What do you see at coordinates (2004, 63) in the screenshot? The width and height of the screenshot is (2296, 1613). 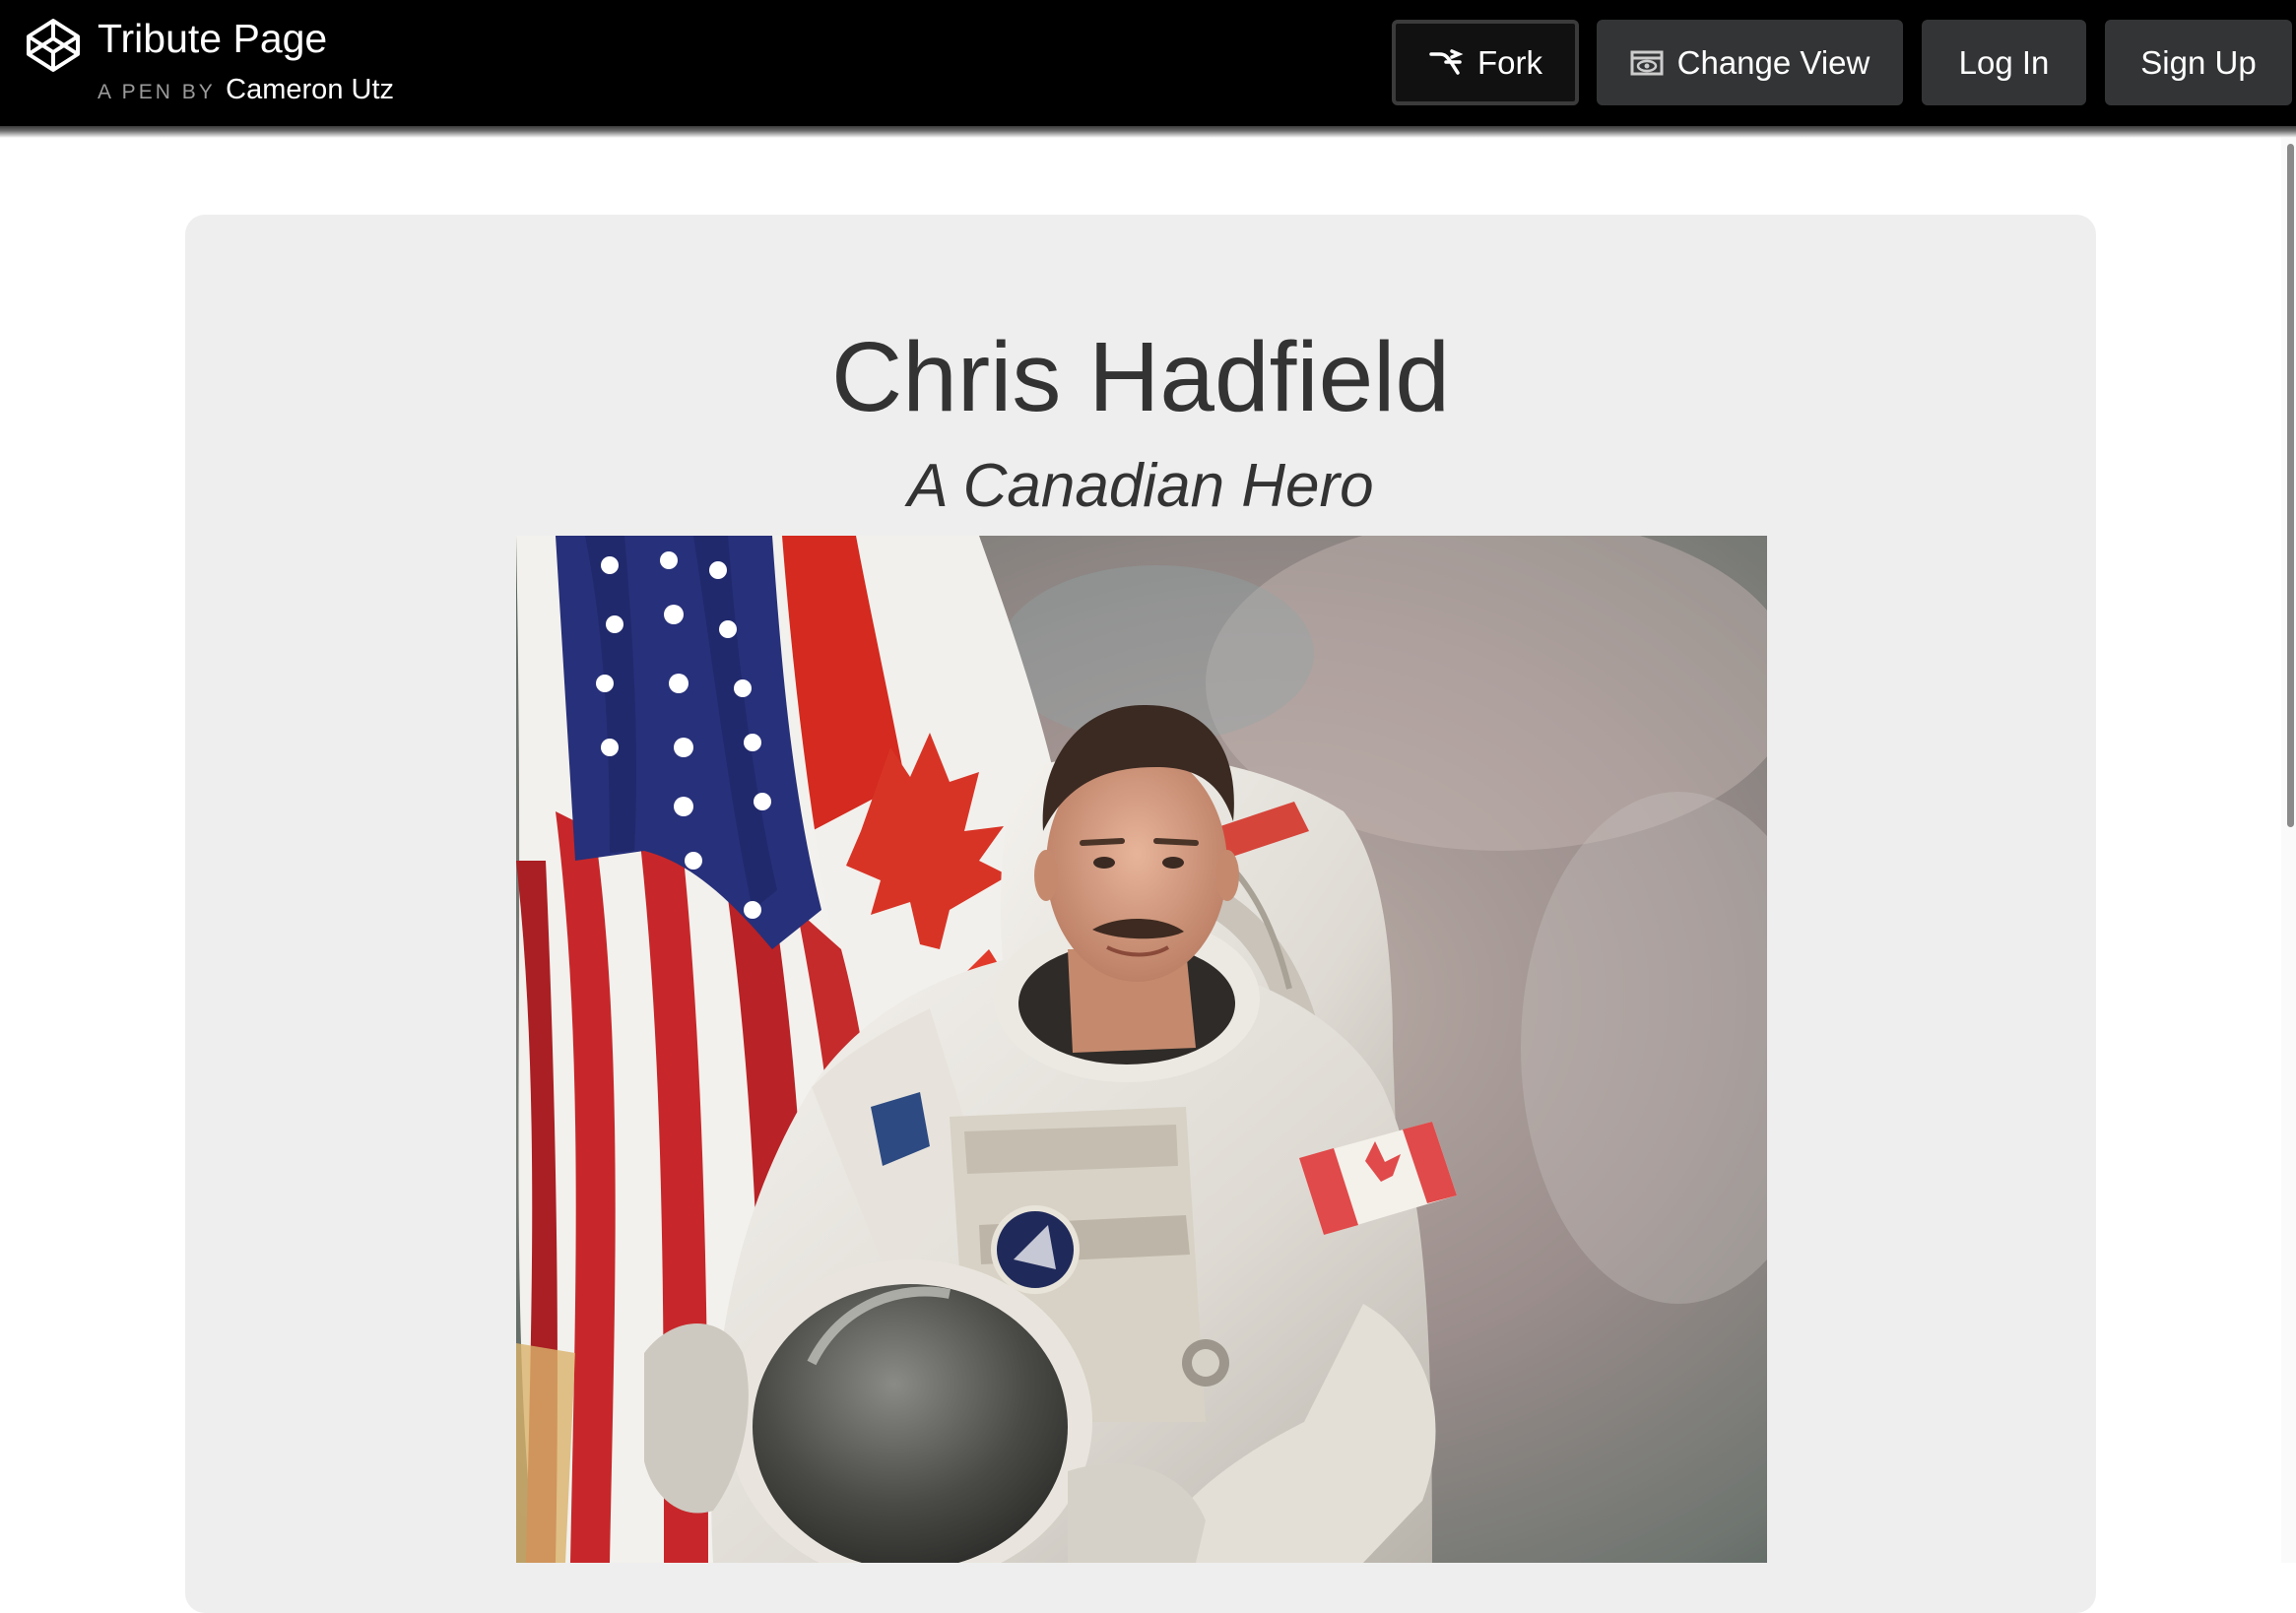 I see `log-in-button: Log In` at bounding box center [2004, 63].